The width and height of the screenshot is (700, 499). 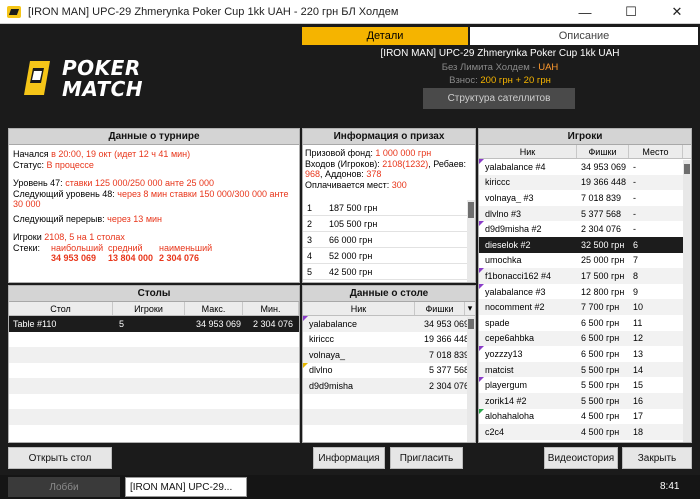 What do you see at coordinates (585, 338) in the screenshot?
I see `player-row: cepe6ahbka 6 500 грн 12` at bounding box center [585, 338].